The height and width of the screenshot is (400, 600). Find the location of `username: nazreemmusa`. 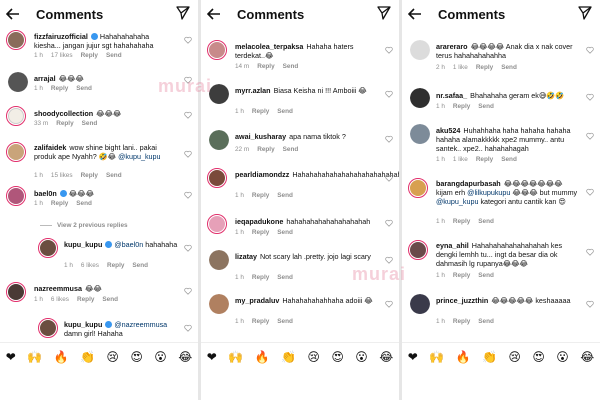

username: nazreemmusa is located at coordinates (58, 288).